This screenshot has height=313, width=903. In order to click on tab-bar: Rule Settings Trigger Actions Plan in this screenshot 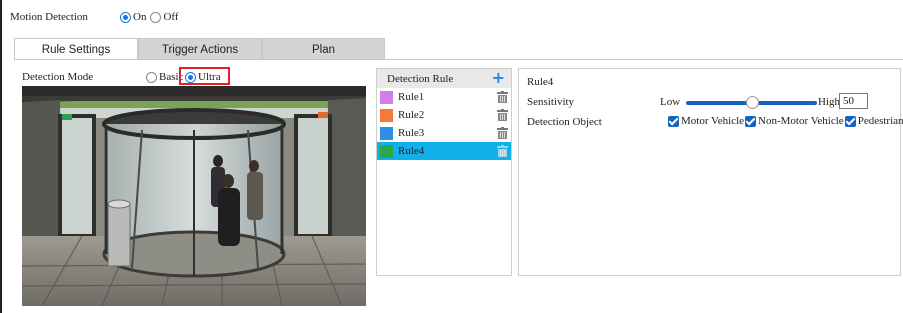, I will do `click(199, 49)`.